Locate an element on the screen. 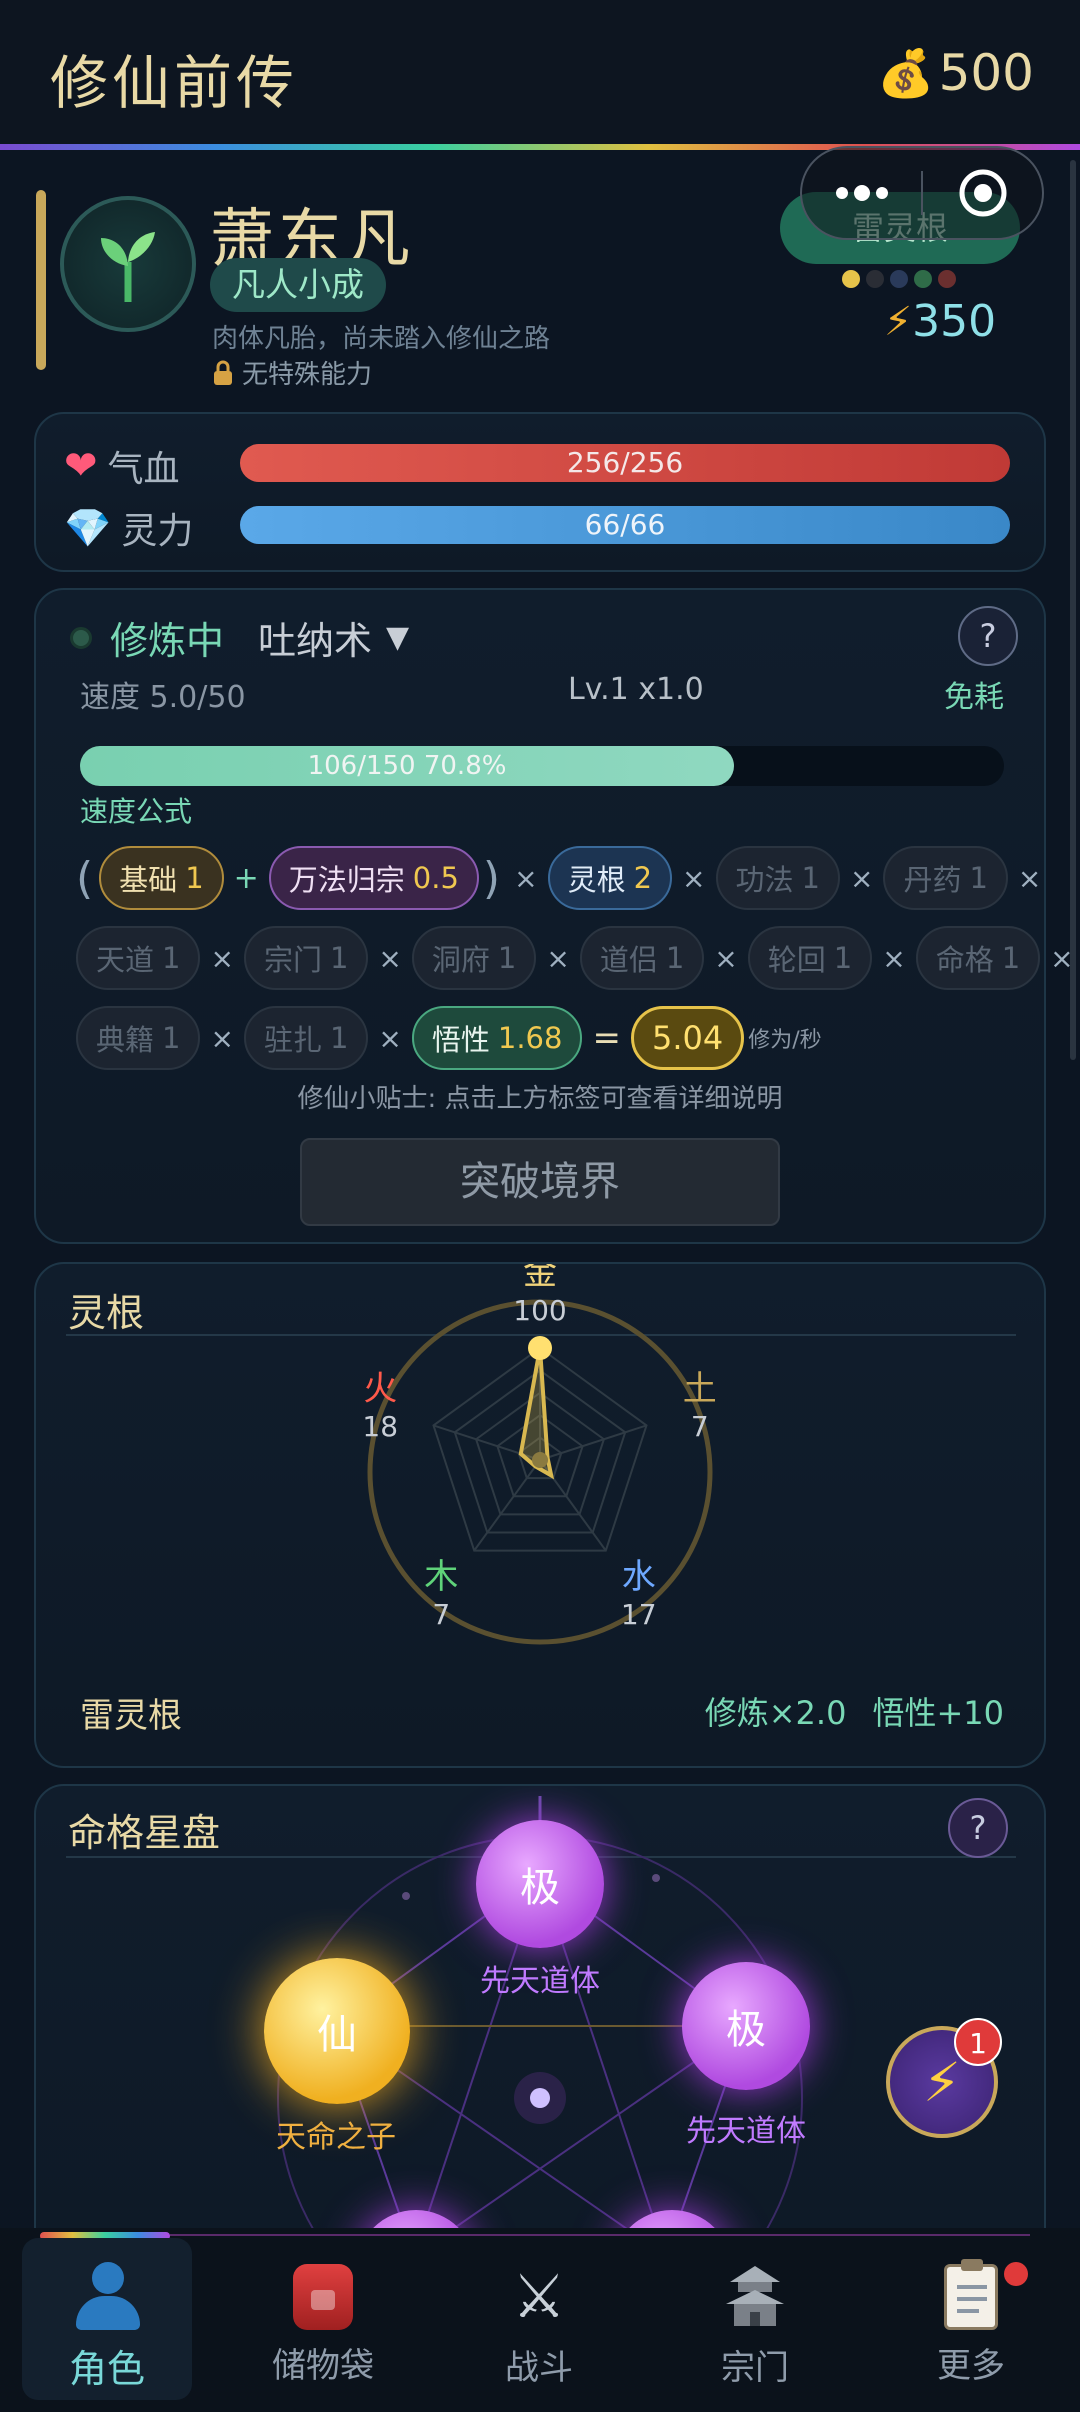 Image resolution: width=1080 pixels, height=2412 pixels. term-wanfa: 万法归宗 0.5 is located at coordinates (373, 878).